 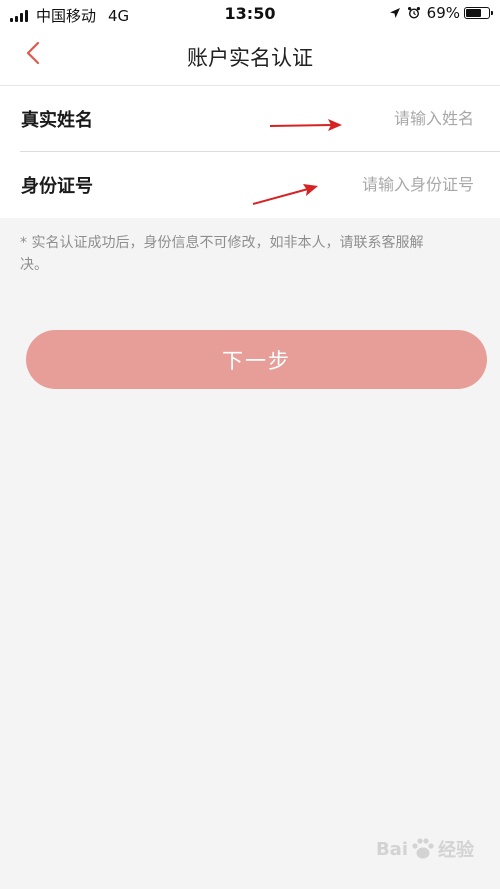 I want to click on alarm-clock-icon, so click(x=413, y=13).